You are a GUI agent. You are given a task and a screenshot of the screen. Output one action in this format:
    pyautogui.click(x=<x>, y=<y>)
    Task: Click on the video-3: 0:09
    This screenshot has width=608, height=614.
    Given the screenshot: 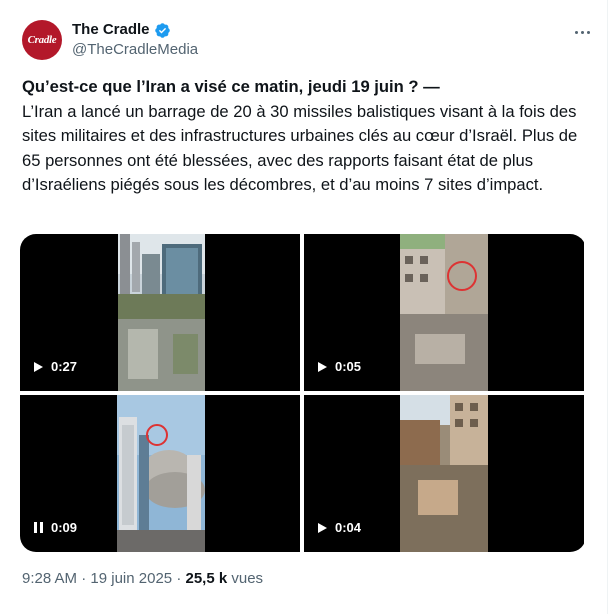 What is the action you would take?
    pyautogui.click(x=160, y=473)
    